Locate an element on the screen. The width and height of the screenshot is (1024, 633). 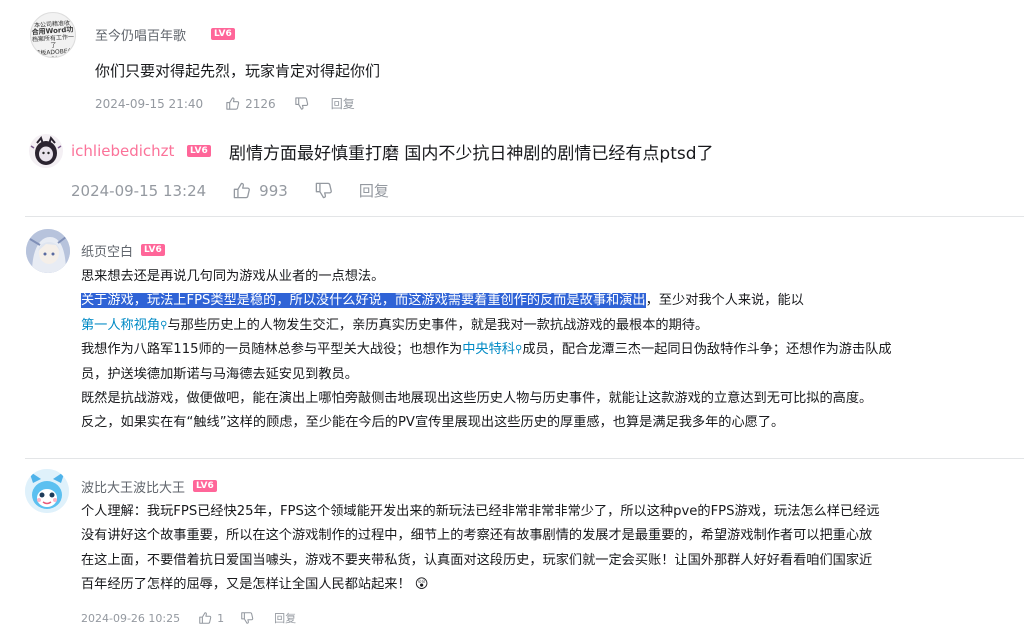
comment-line: 百年经历了怎样的屈辱，又是怎样让全国人民都站起来！ 😲 is located at coordinates (255, 585).